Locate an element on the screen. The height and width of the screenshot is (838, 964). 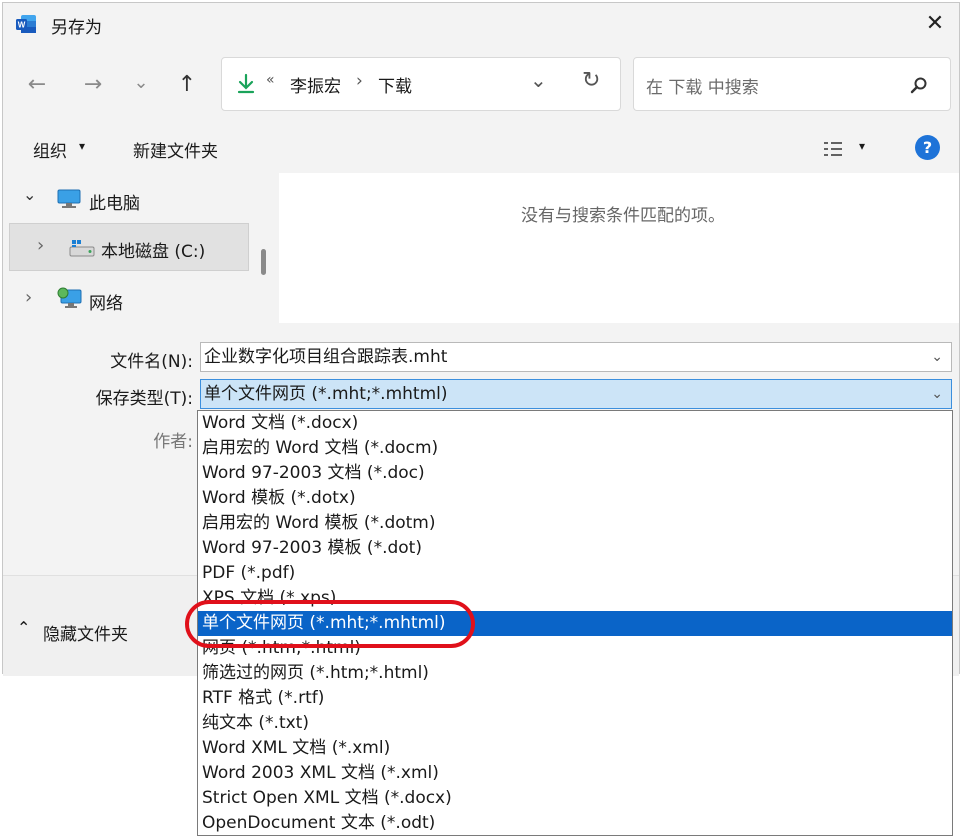
tree-item-local-disk: › 本地磁盘 (C:) is located at coordinates (137, 249).